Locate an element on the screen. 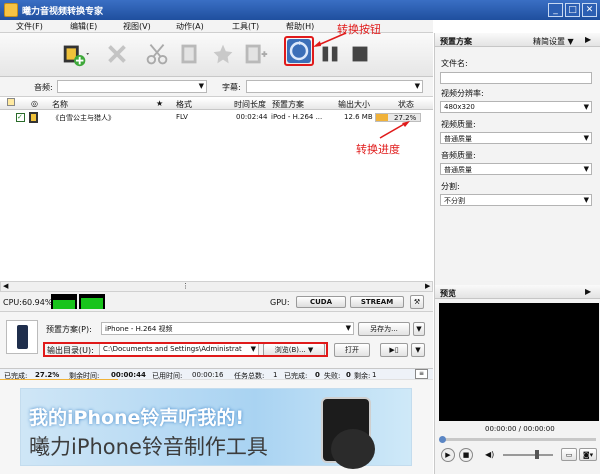  split-select: 不分割 ▼ is located at coordinates (516, 200).